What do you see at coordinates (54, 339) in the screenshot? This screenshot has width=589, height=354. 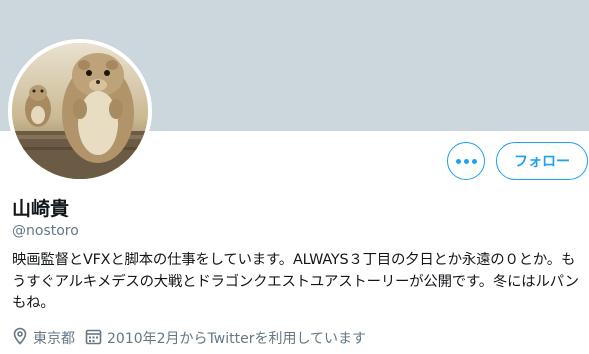 I see `location-text: 東京都` at bounding box center [54, 339].